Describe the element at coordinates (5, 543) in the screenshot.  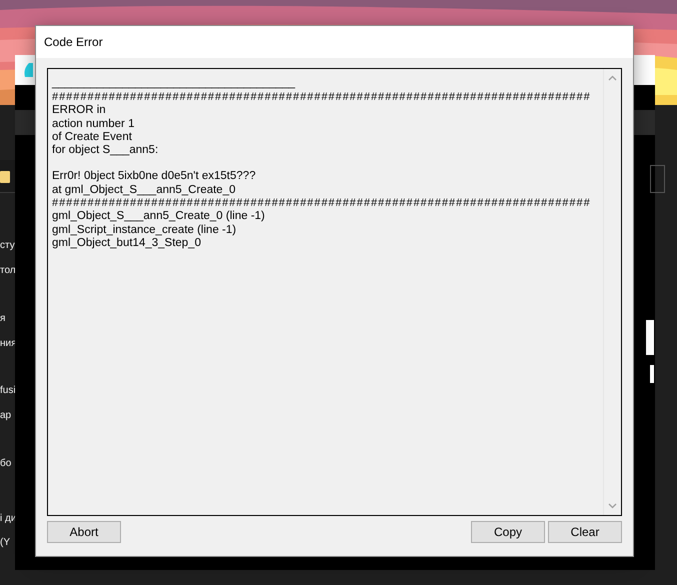
I see `sidebar-item: (Y` at that location.